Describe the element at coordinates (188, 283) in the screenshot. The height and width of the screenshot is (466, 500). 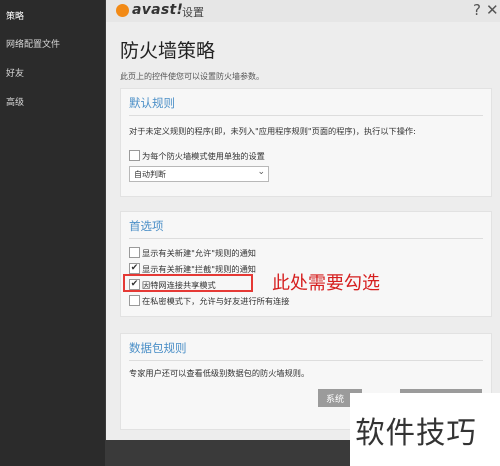
I see `highlight-box` at that location.